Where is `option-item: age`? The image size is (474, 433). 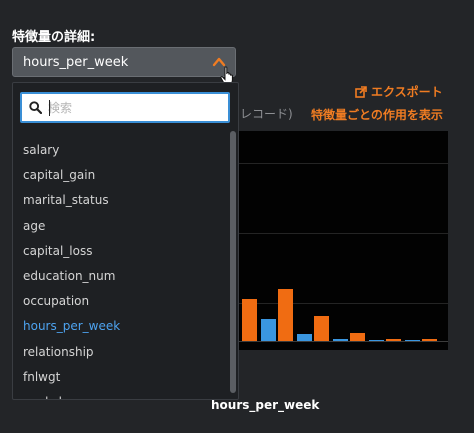 option-item: age is located at coordinates (122, 226).